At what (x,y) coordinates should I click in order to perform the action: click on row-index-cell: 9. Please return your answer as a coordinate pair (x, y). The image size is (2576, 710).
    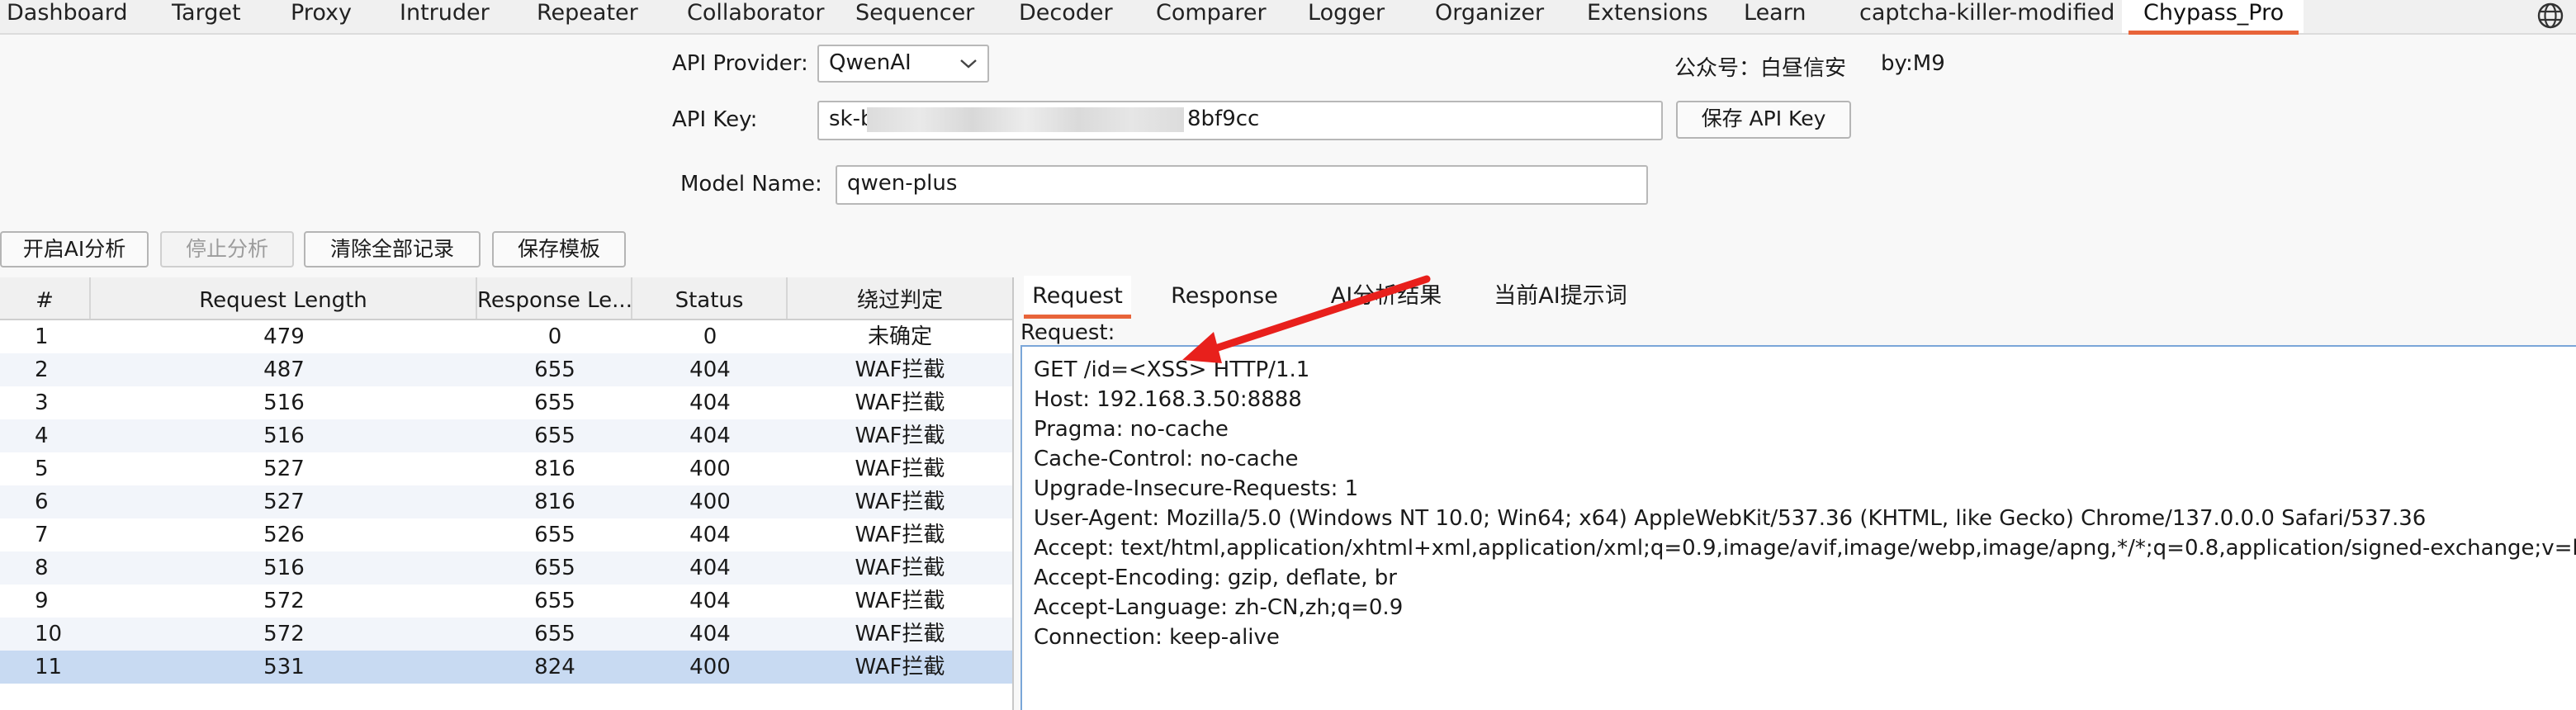
    Looking at the image, I should click on (42, 601).